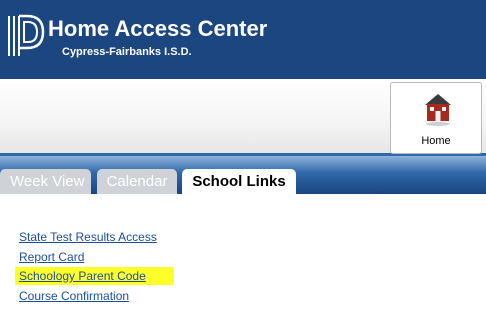 Image resolution: width=486 pixels, height=309 pixels. Describe the element at coordinates (74, 296) in the screenshot. I see `link-course-confirmation: Course Confirmation` at that location.